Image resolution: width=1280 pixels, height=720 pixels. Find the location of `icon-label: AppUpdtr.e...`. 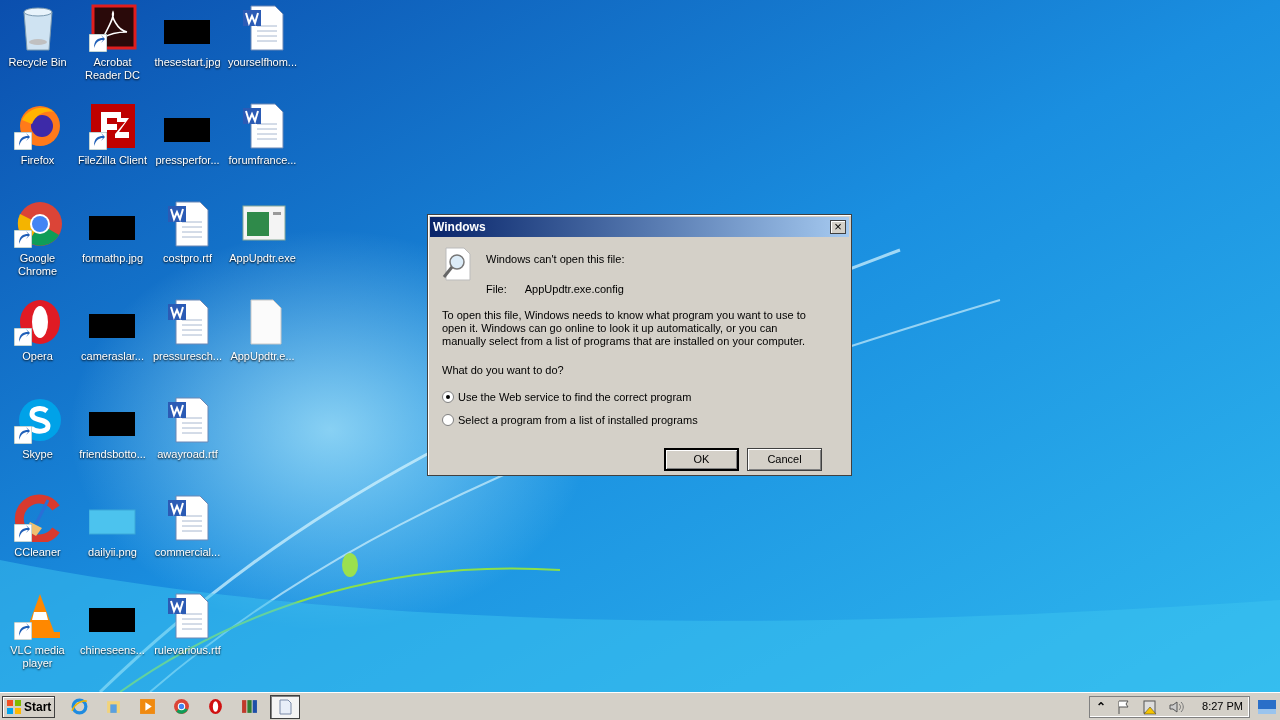

icon-label: AppUpdtr.e... is located at coordinates (262, 356).